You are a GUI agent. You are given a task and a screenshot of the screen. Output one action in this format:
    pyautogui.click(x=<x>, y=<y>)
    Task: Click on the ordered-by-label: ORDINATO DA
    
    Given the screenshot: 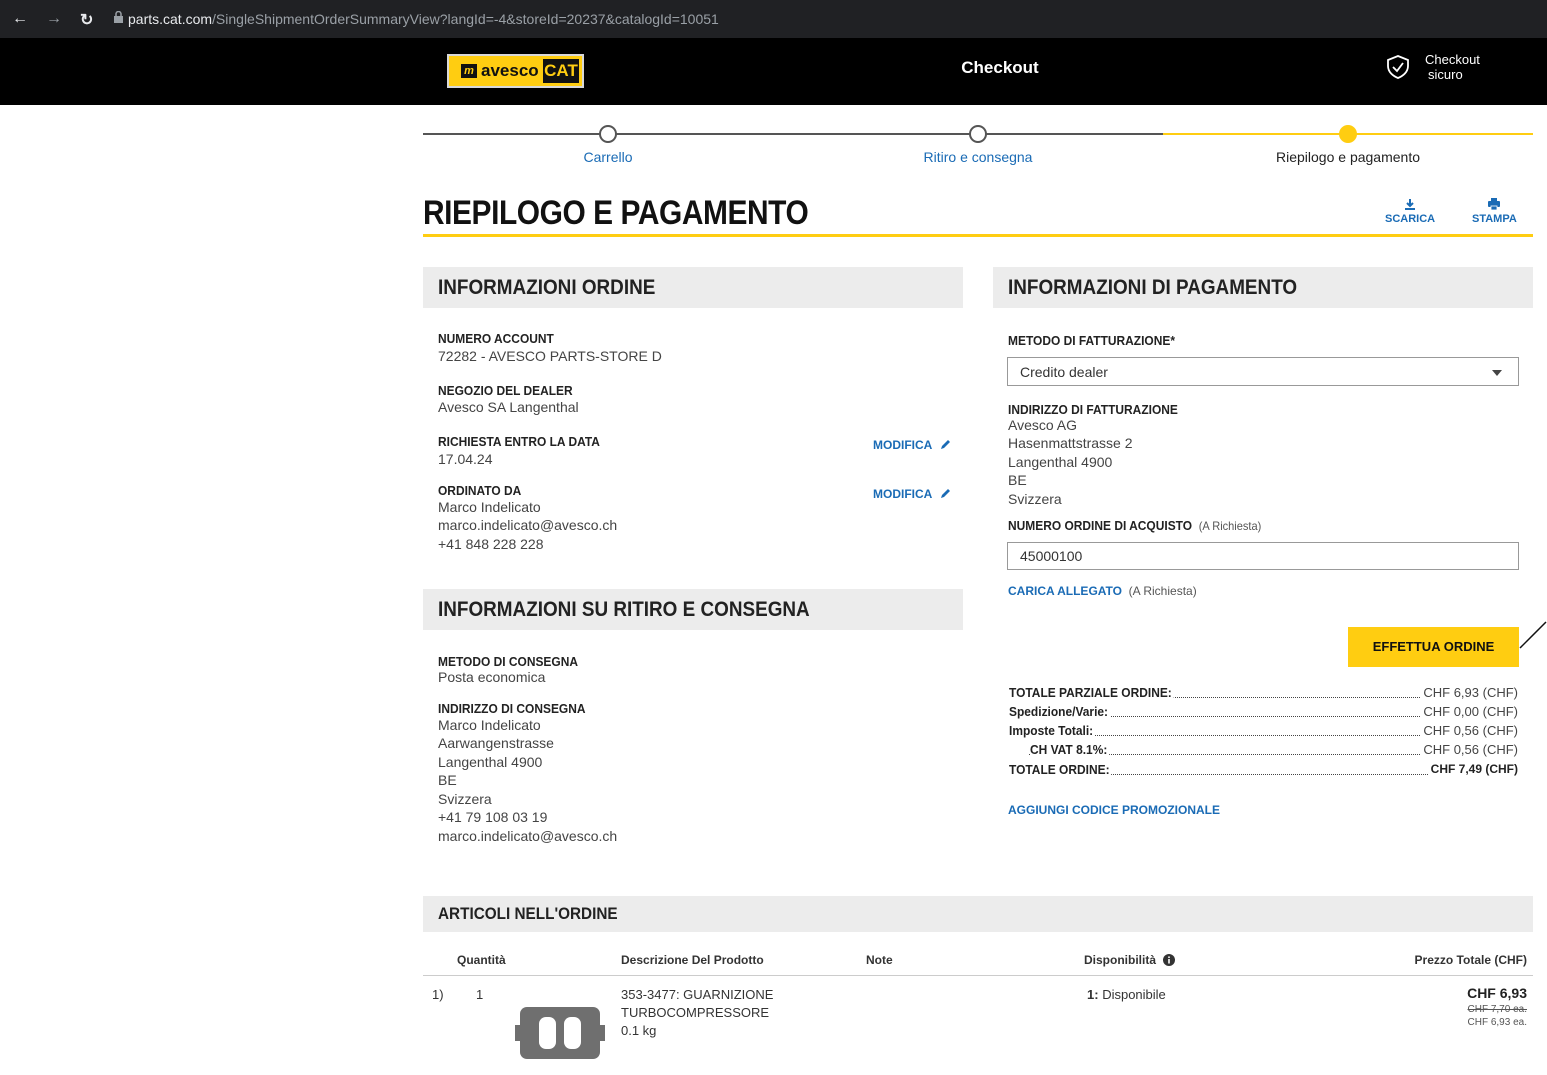 What is the action you would take?
    pyautogui.click(x=480, y=490)
    